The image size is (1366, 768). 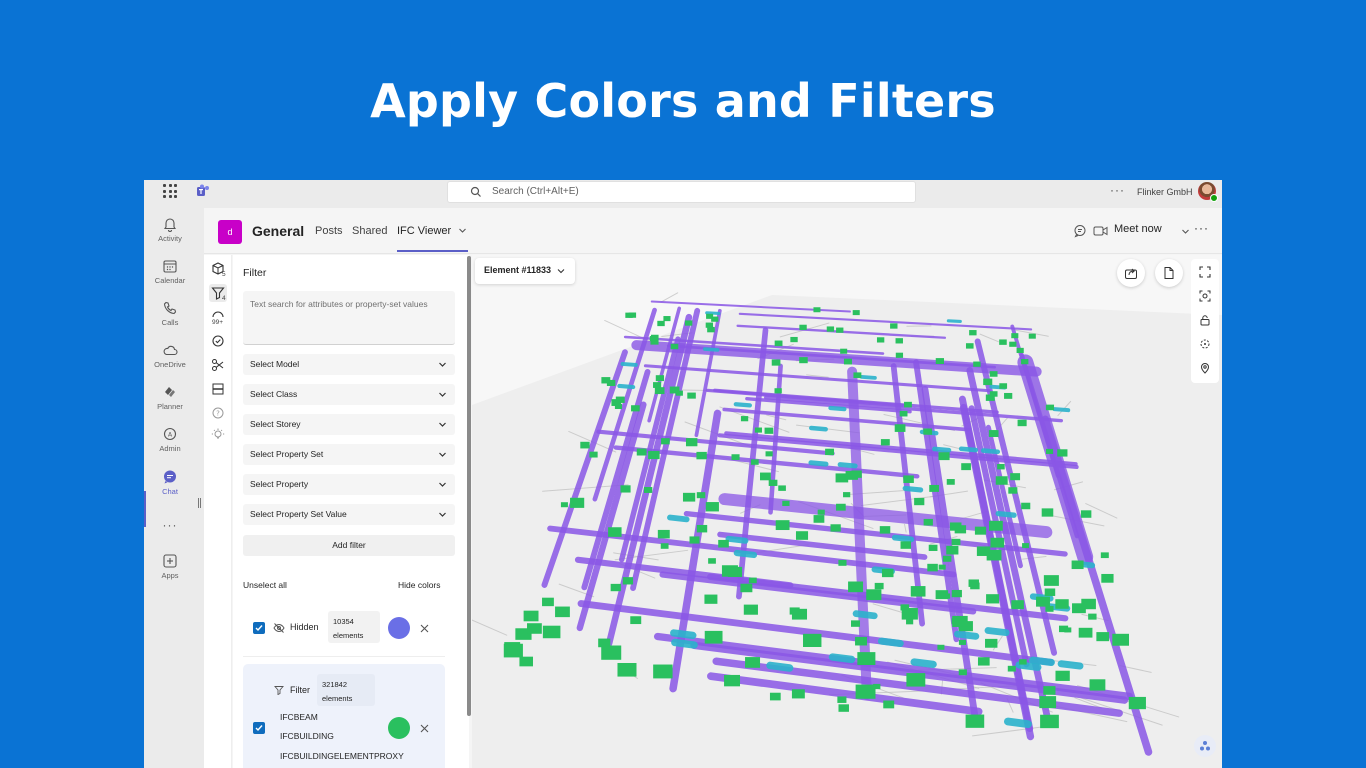 What do you see at coordinates (199, 503) in the screenshot?
I see `panel-resize-handle` at bounding box center [199, 503].